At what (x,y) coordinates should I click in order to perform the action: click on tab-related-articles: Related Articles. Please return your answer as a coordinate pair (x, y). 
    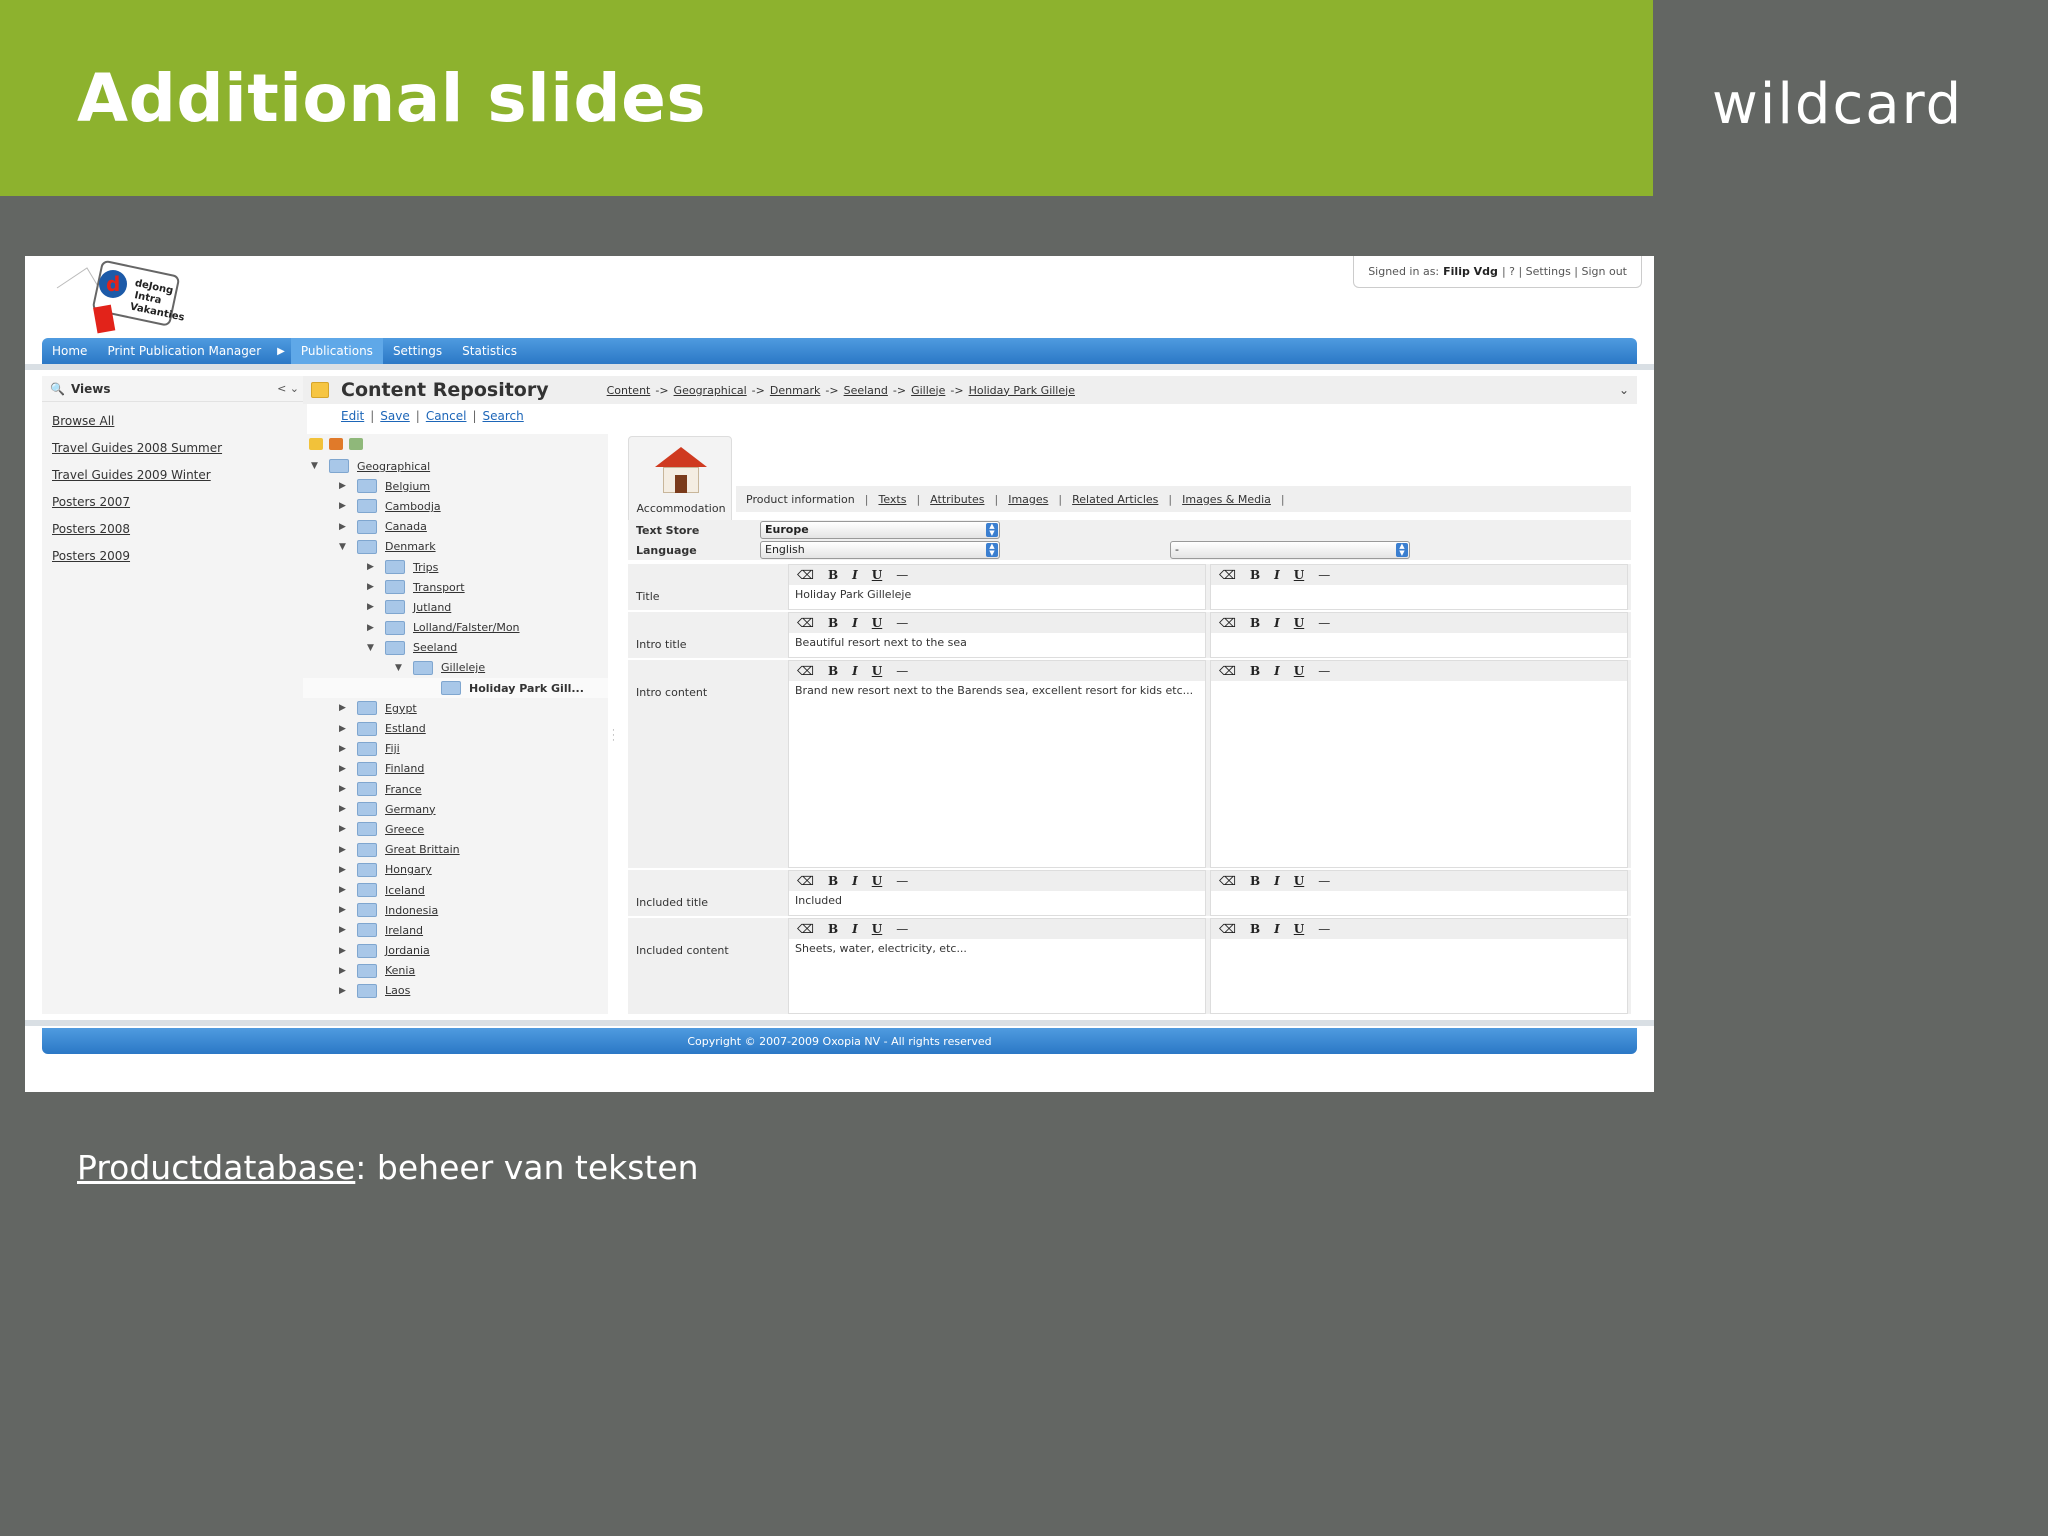
    Looking at the image, I should click on (1115, 499).